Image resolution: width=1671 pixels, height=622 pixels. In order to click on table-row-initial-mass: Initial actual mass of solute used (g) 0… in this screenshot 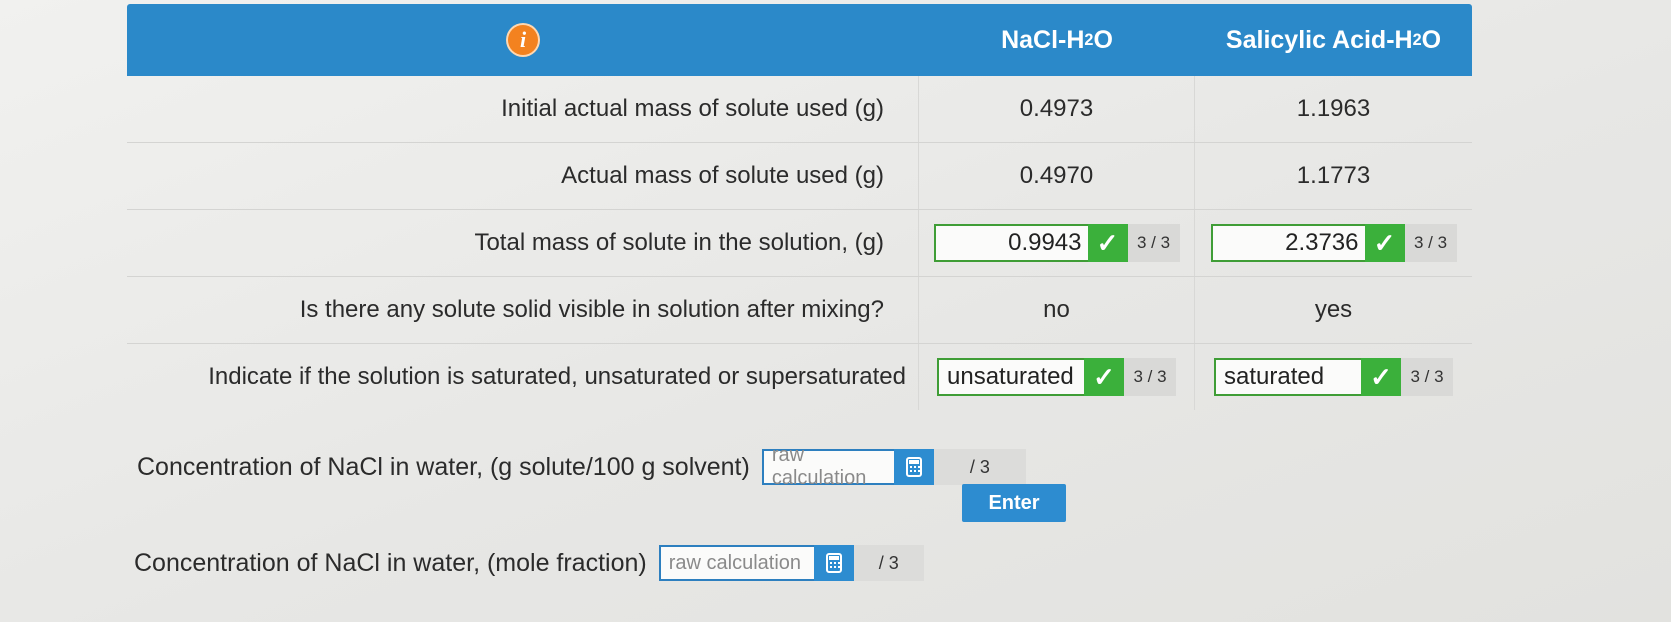, I will do `click(799, 109)`.